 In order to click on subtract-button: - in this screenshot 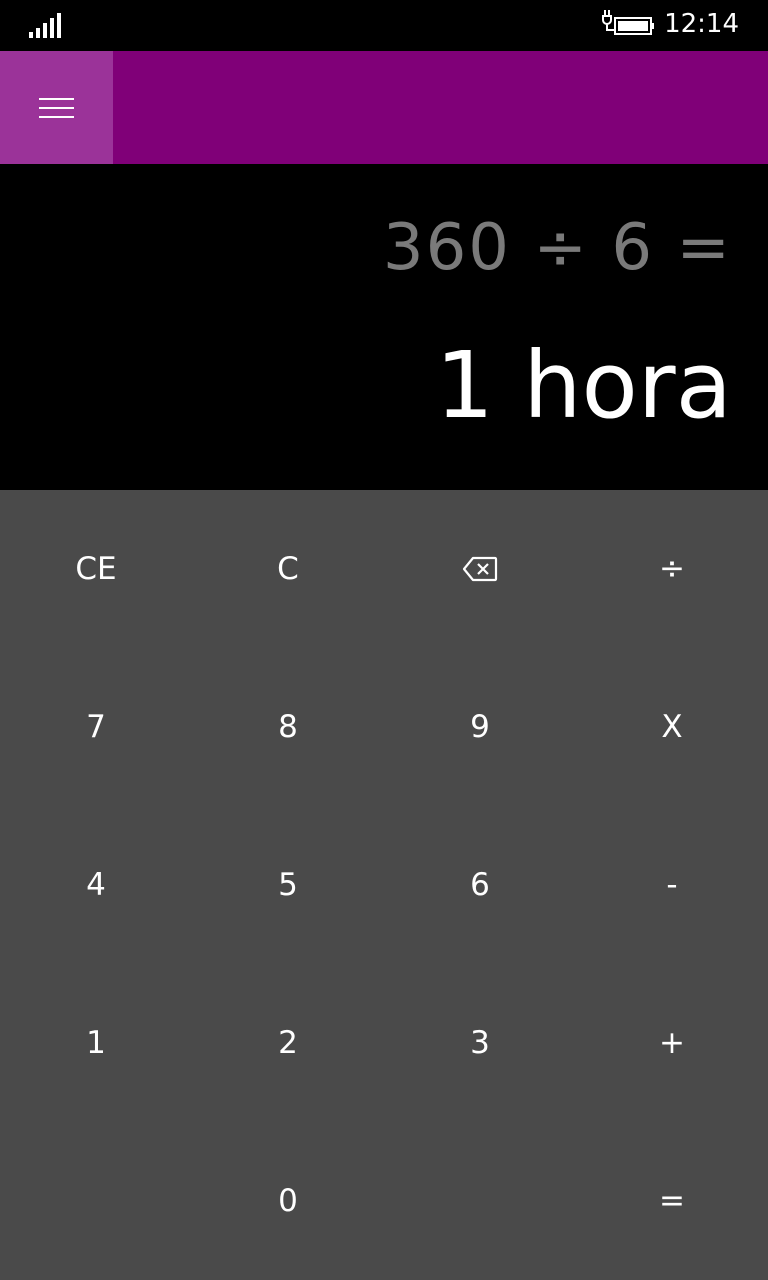, I will do `click(672, 885)`.